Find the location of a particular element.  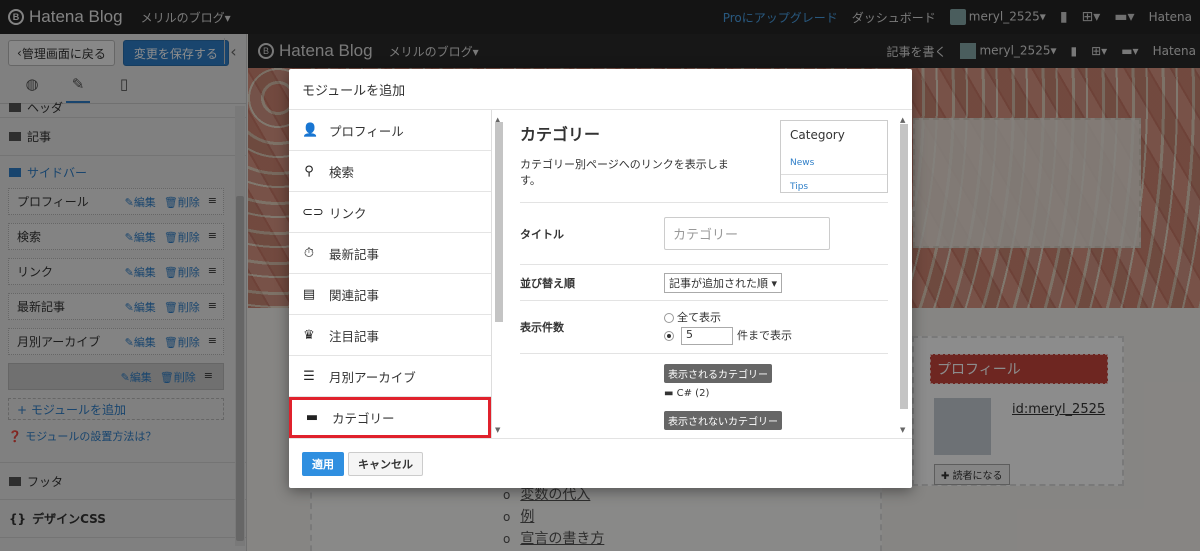

count-row: 表示件数 全て表示 5 件まで表示 is located at coordinates (704, 326).